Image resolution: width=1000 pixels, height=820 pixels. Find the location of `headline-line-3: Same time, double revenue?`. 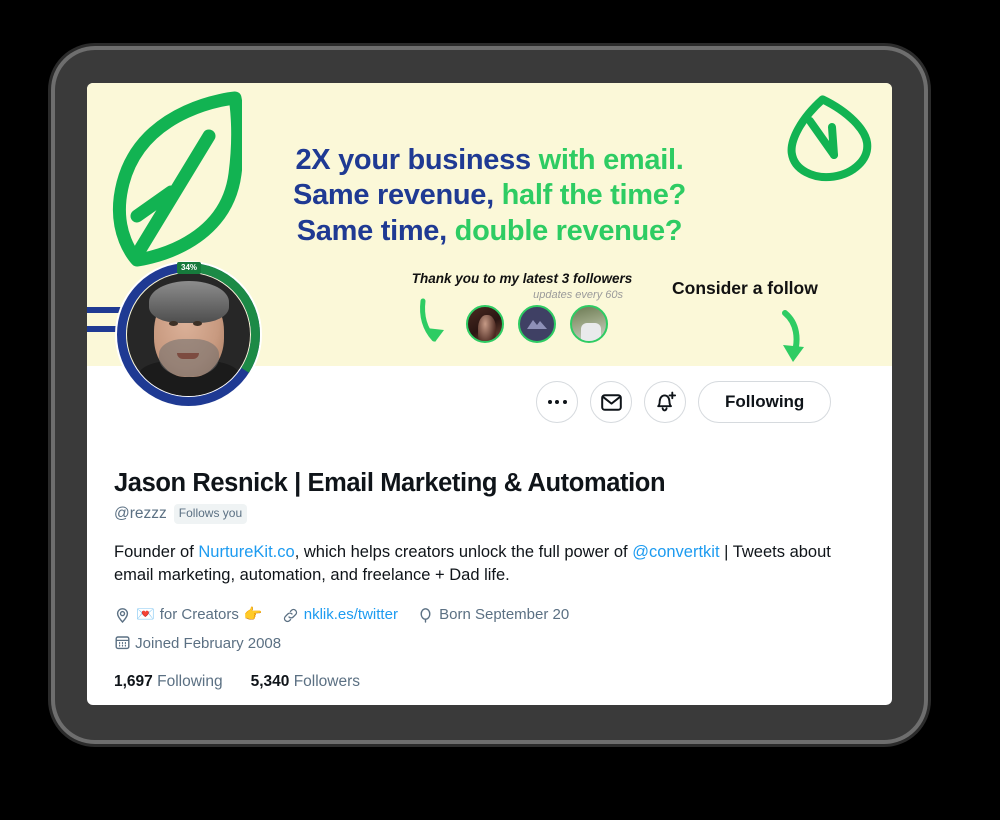

headline-line-3: Same time, double revenue? is located at coordinates (489, 231).